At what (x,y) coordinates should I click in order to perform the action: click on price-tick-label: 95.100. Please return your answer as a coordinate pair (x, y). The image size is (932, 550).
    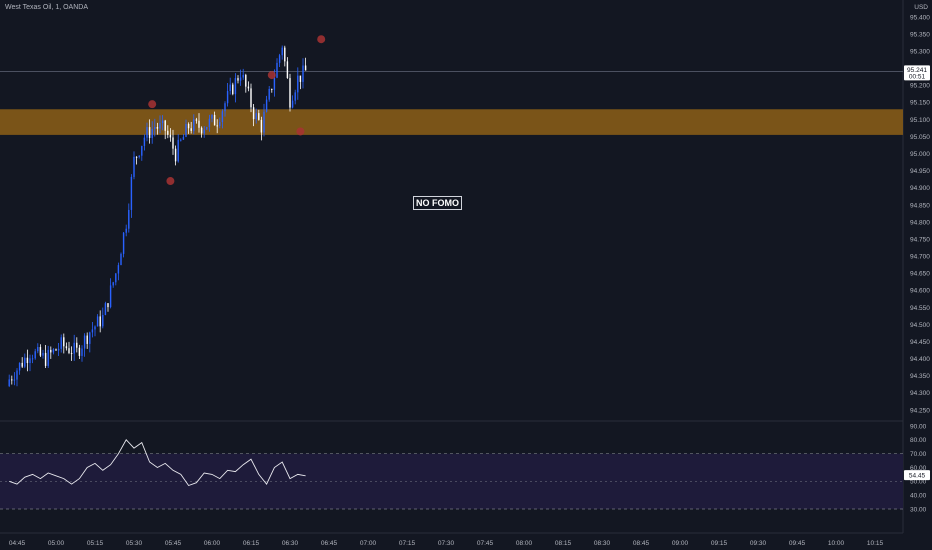
    Looking at the image, I should click on (920, 120).